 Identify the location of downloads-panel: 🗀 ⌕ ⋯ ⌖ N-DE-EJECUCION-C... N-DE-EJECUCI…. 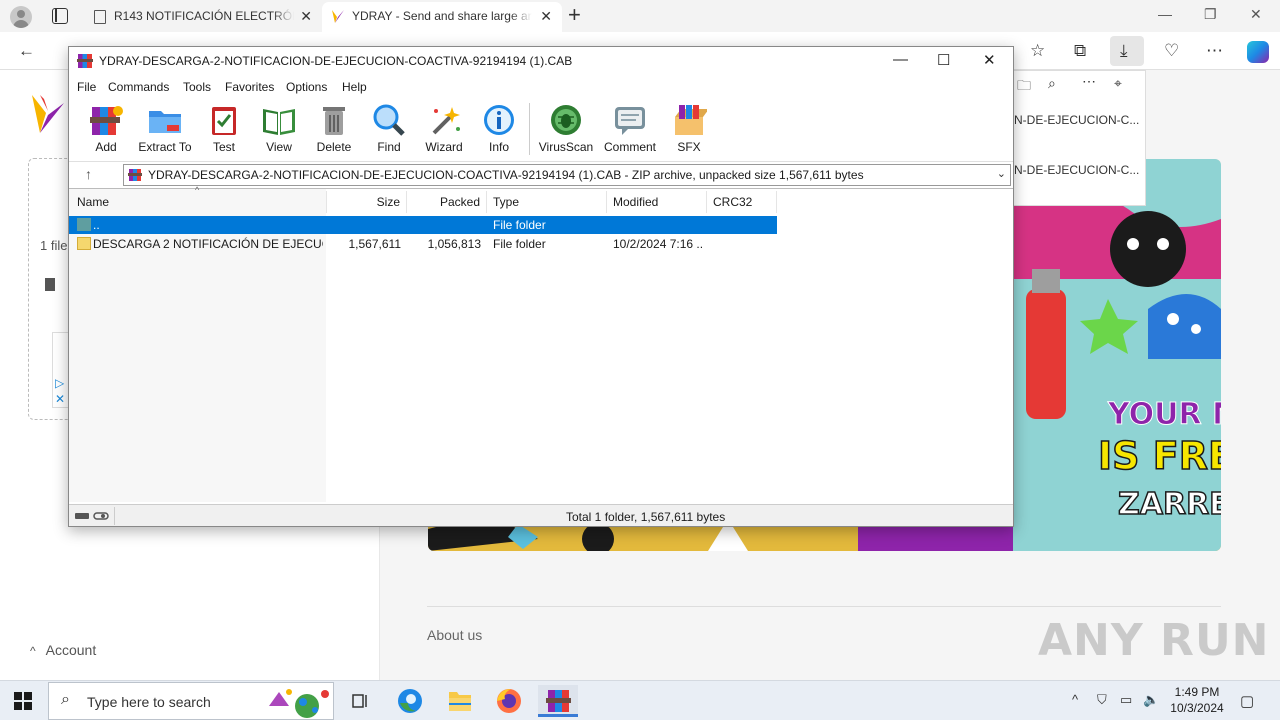
(1079, 138).